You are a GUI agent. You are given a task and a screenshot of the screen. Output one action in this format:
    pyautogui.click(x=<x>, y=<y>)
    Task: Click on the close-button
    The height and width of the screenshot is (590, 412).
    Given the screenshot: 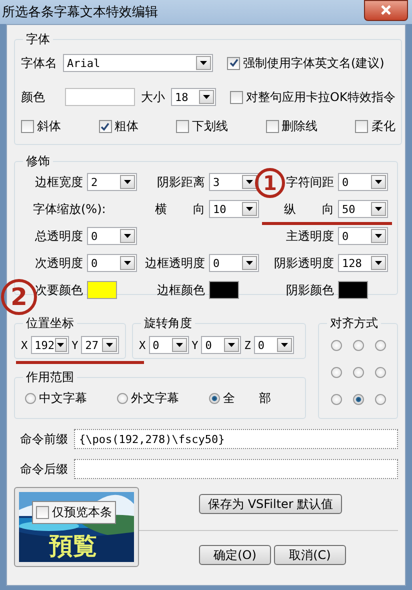 What is the action you would take?
    pyautogui.click(x=386, y=10)
    